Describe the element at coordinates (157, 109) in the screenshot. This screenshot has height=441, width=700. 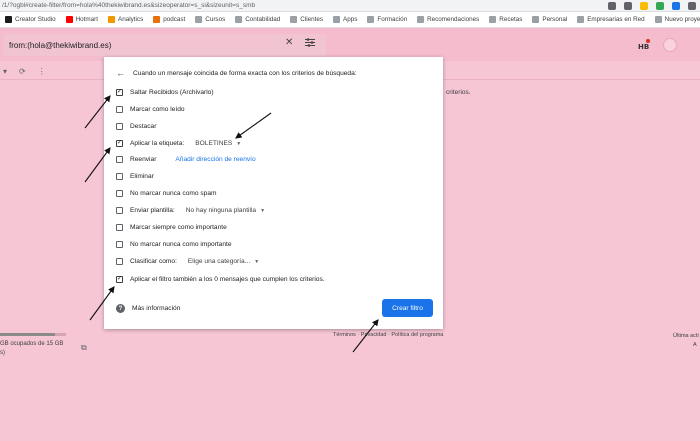
I see `option-label: Marcar como leído` at that location.